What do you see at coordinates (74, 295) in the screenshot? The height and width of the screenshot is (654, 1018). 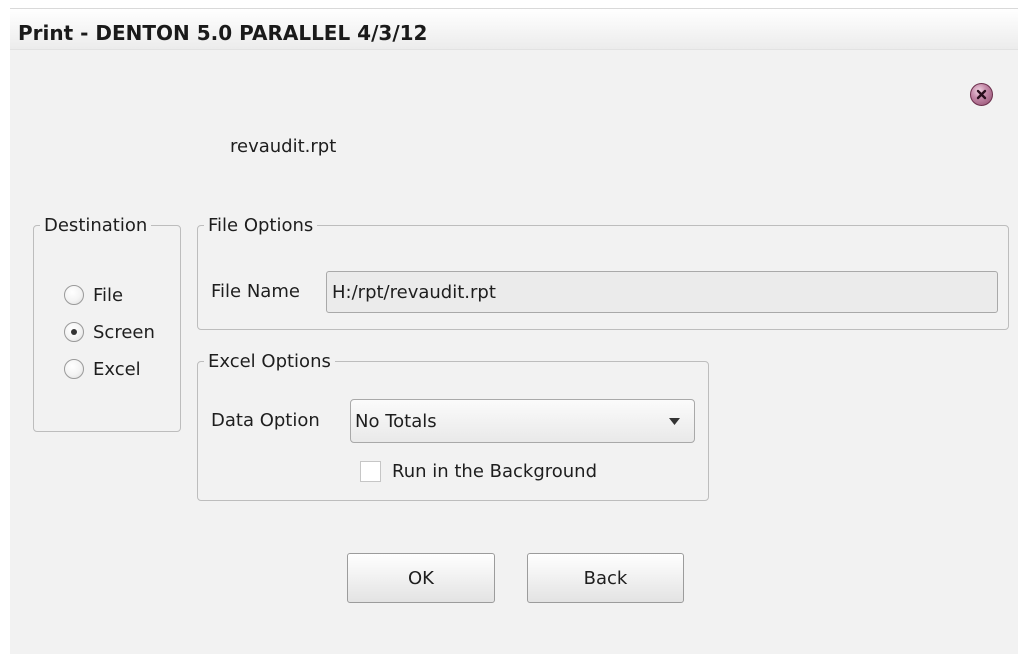 I see `radio-file-button` at bounding box center [74, 295].